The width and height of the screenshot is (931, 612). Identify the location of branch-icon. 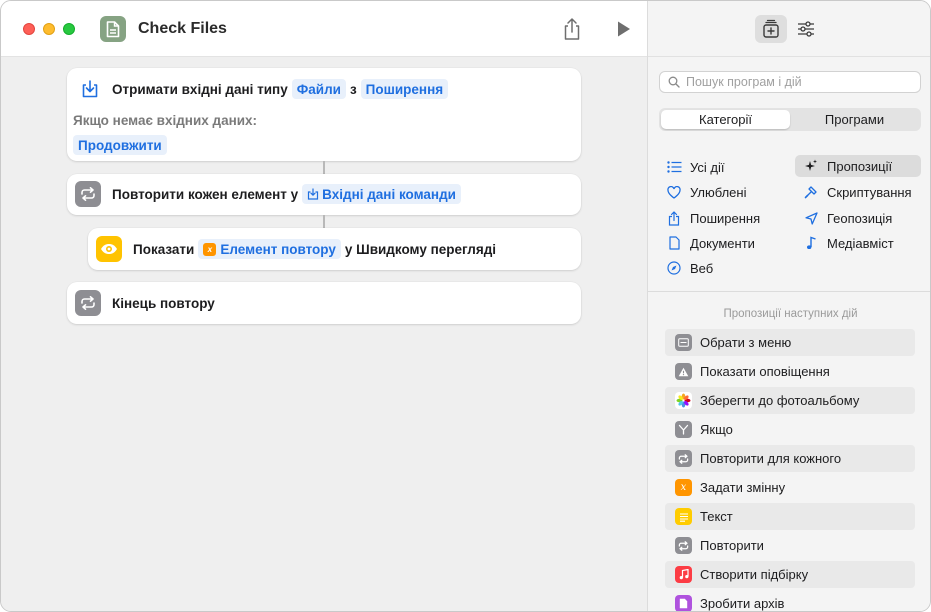
(683, 429).